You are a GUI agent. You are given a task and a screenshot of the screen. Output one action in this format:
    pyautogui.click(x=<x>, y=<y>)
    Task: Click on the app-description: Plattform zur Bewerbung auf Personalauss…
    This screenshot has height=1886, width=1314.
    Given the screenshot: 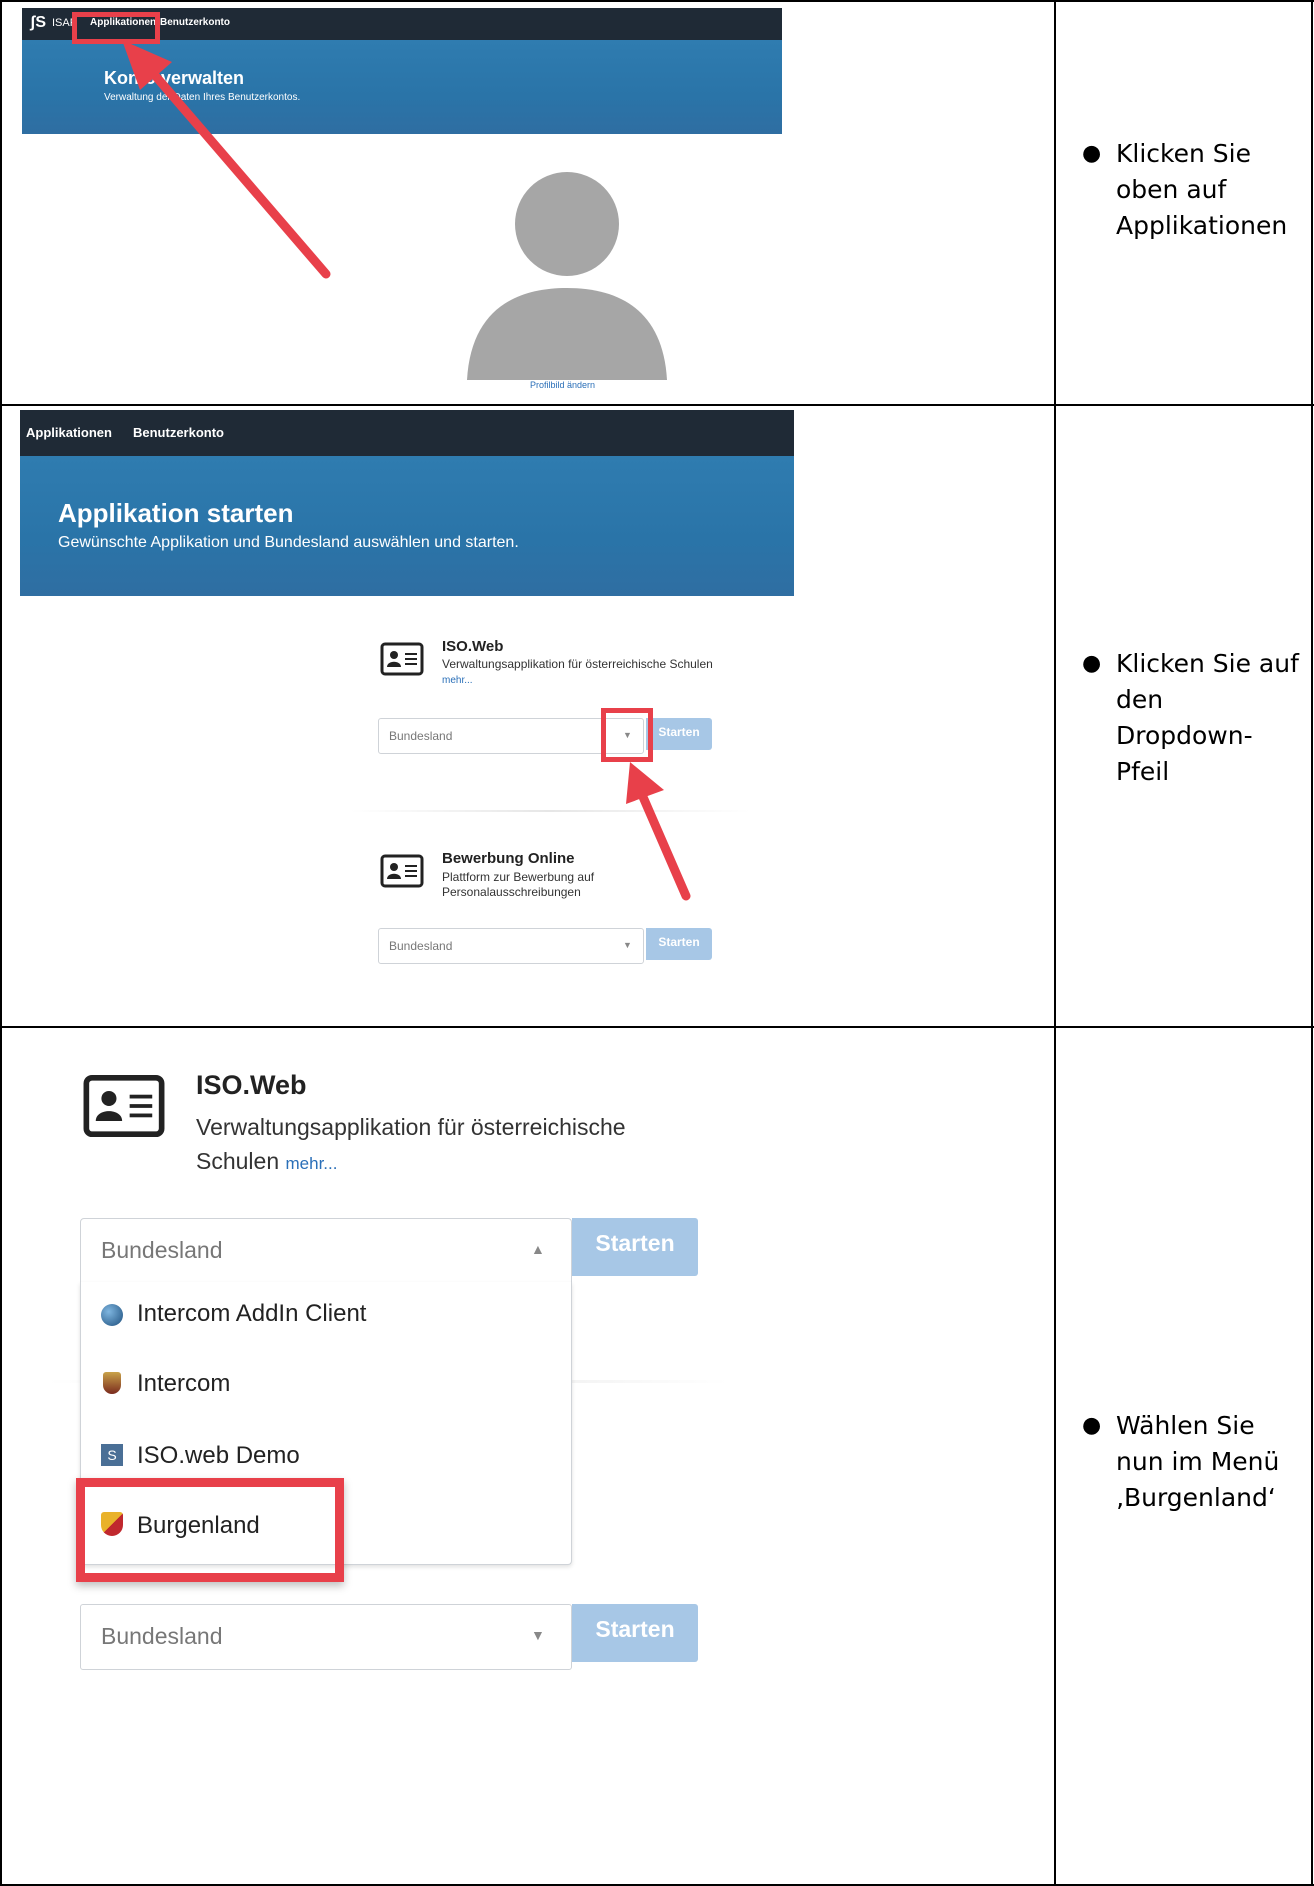 What is the action you would take?
    pyautogui.click(x=518, y=884)
    